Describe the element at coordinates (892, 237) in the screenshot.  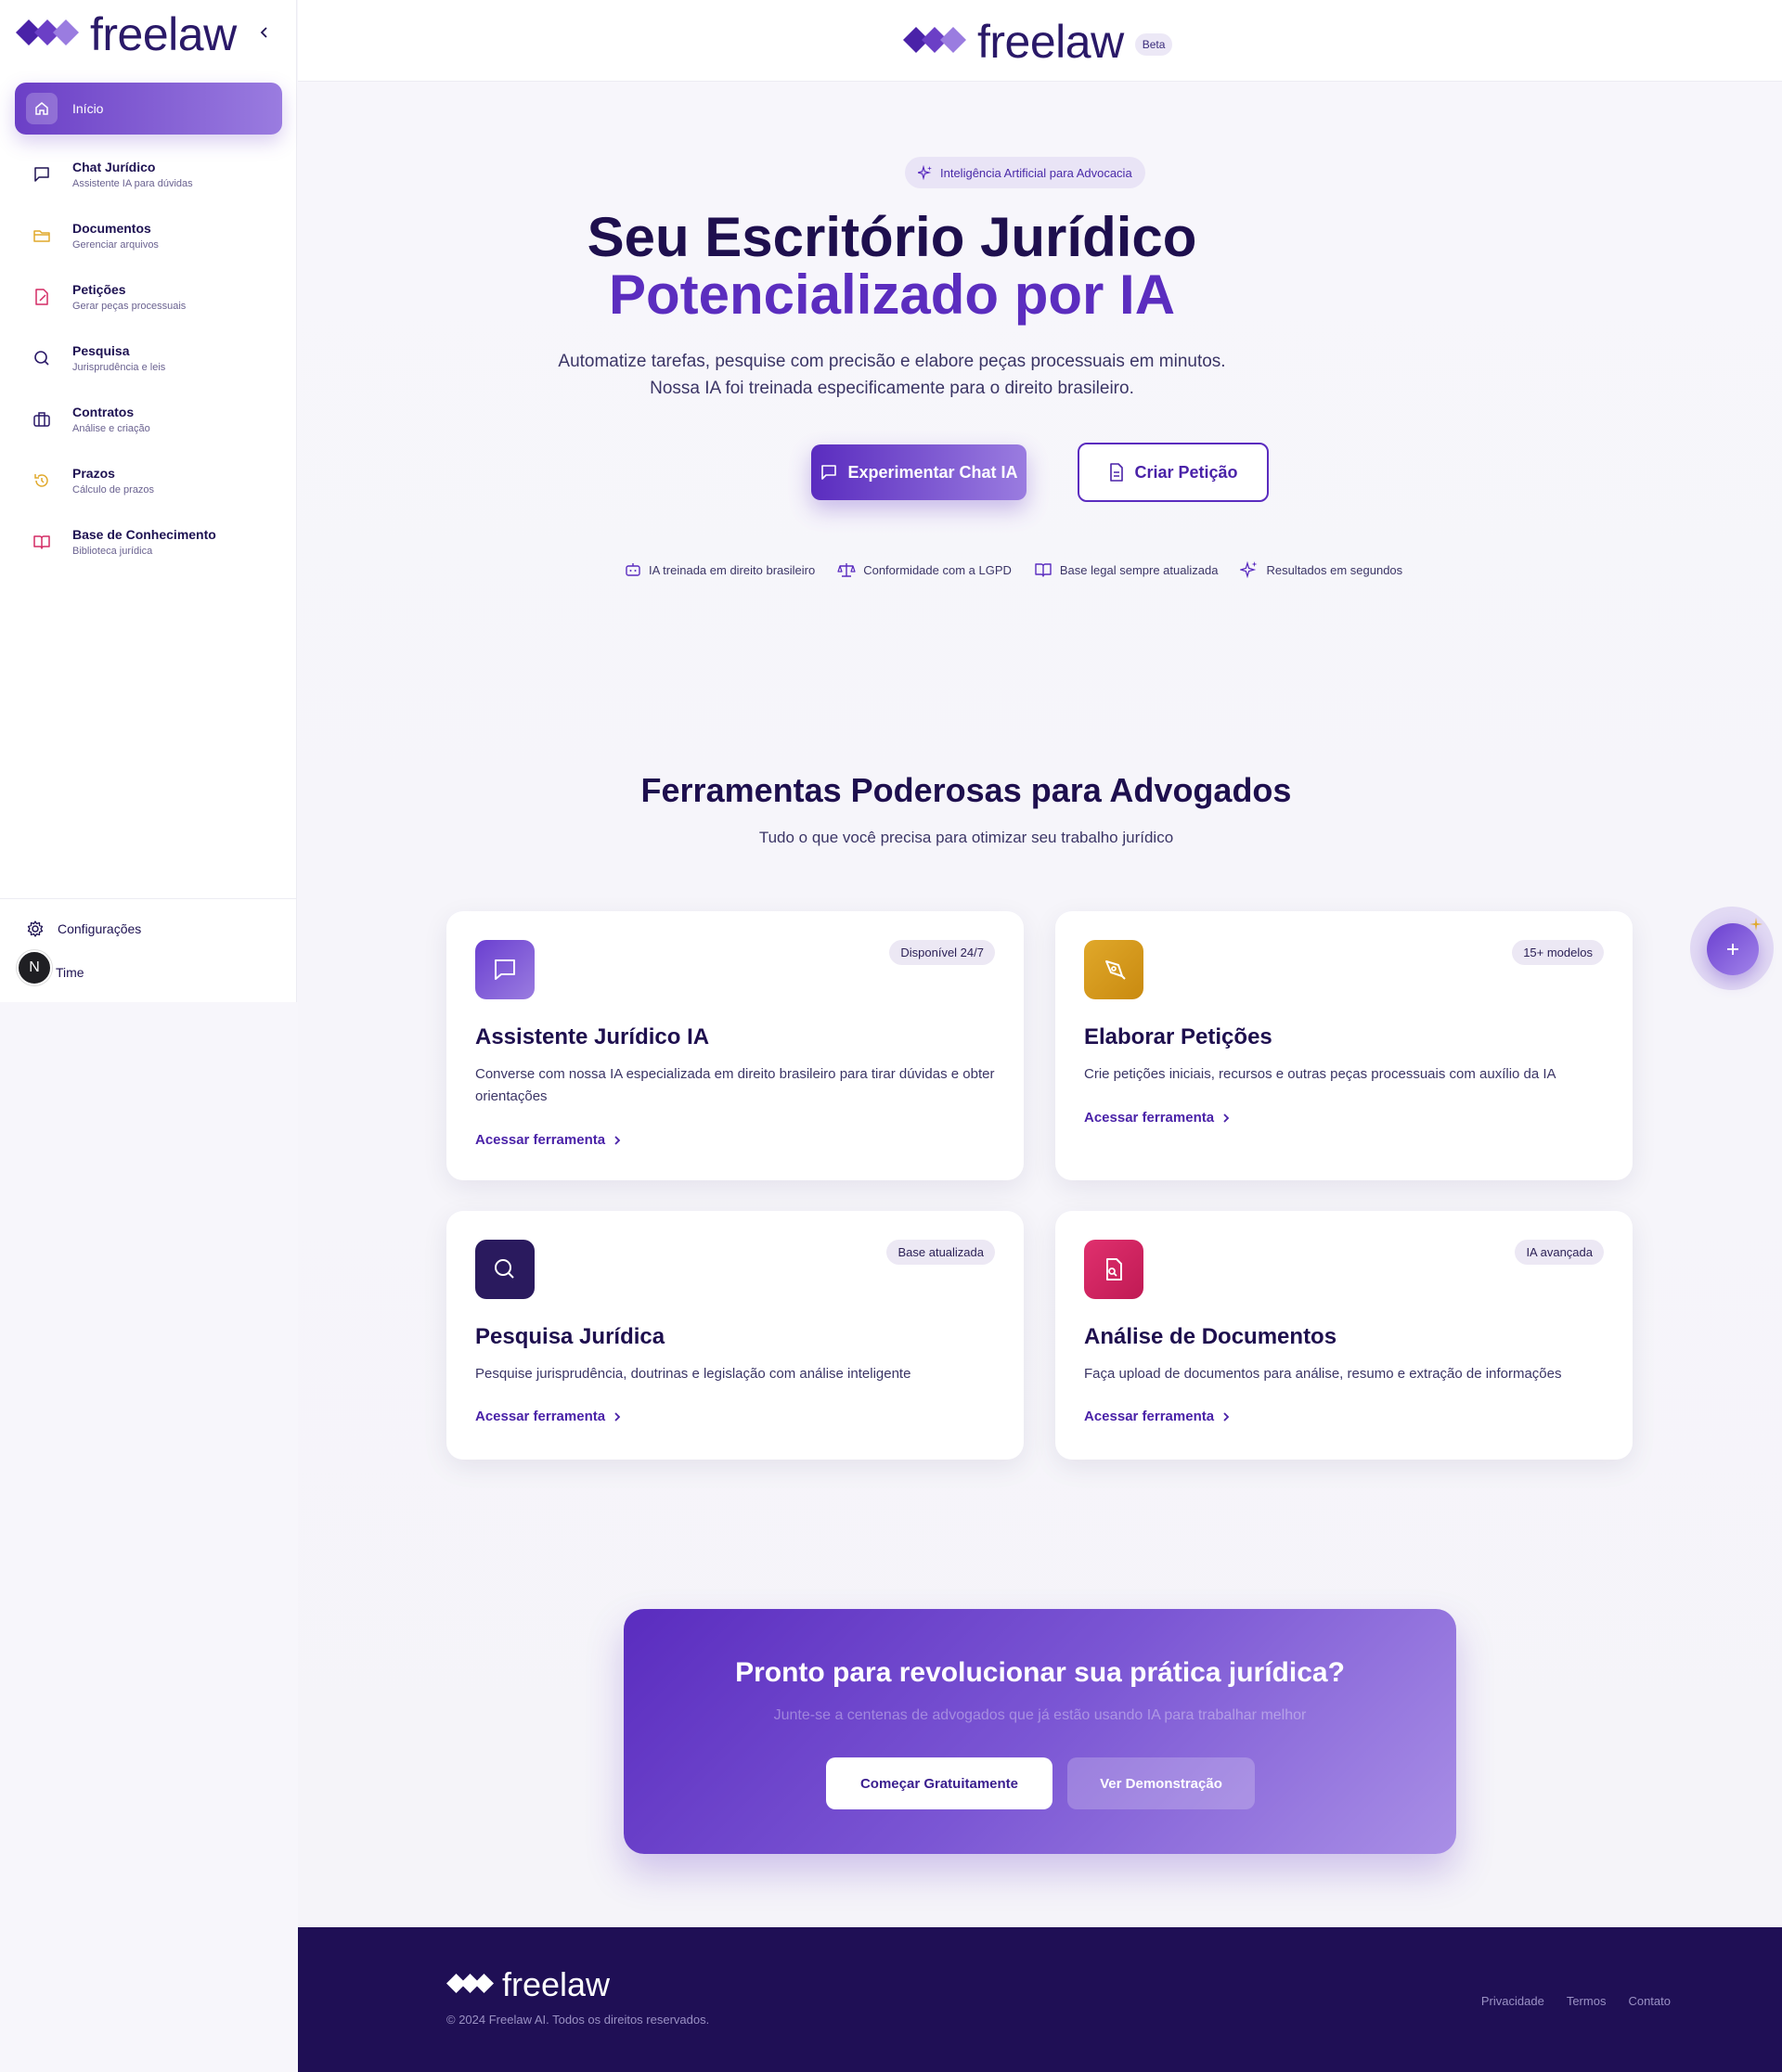
I see `hero-title-plain: Seu Escritório Jurídico` at that location.